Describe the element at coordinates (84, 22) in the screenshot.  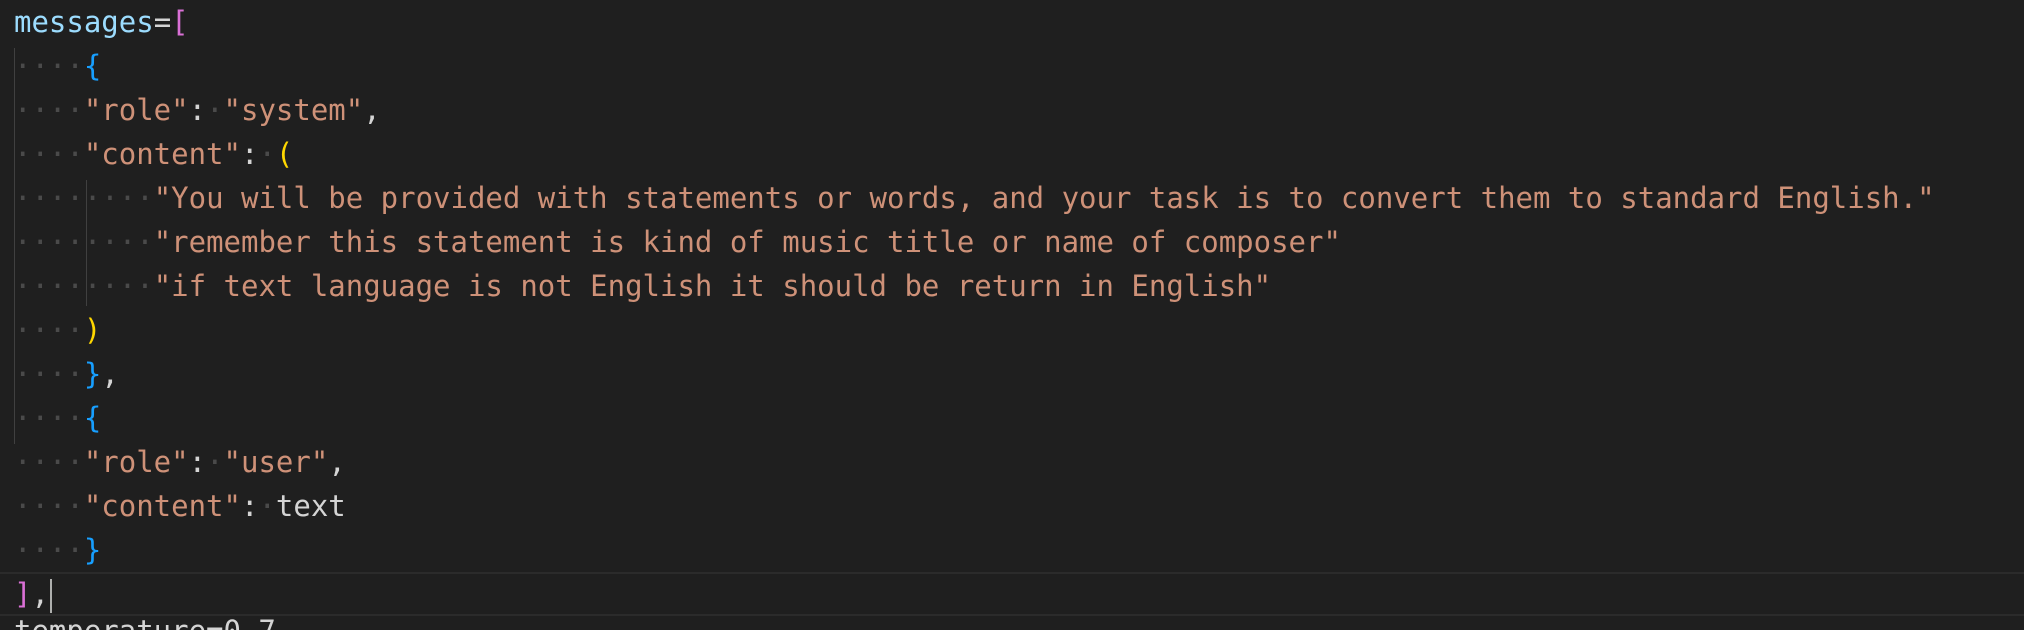
I see `token-variable: messages` at that location.